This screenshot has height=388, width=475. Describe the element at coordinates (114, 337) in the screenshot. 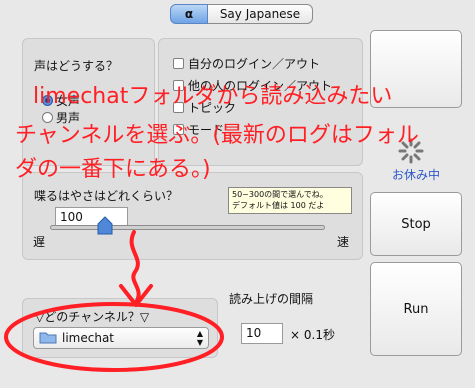

I see `annotation-circle-icon` at that location.